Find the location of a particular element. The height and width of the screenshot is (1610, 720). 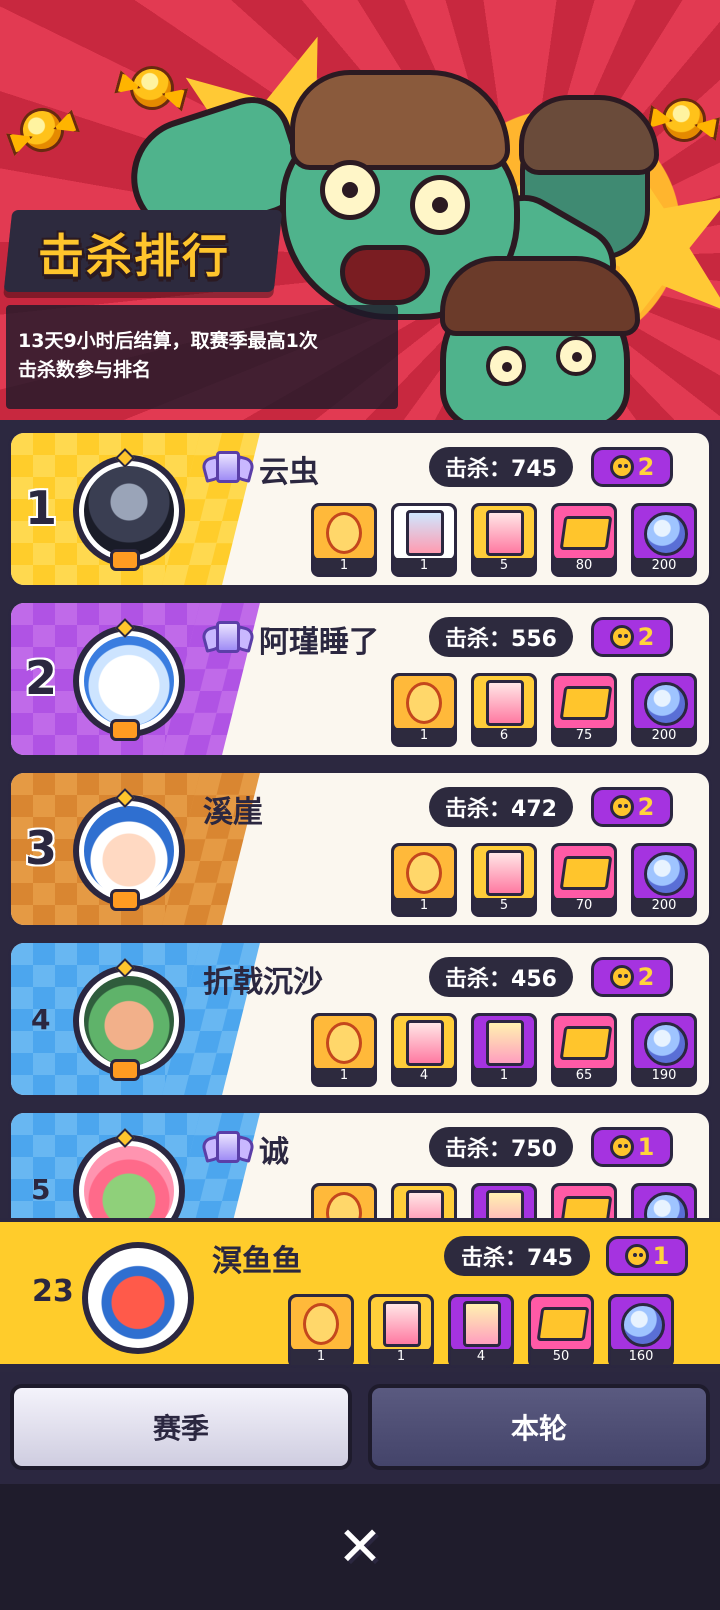

ranking-row-body: 3 溪崖 击杀：472 2 1 5 70 200 is located at coordinates (360, 849).